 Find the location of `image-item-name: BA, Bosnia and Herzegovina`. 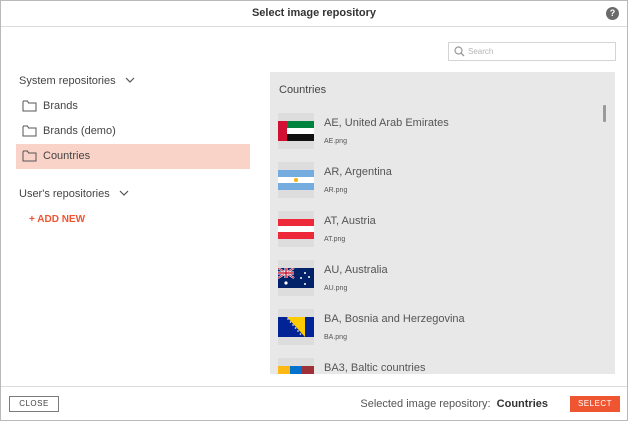

image-item-name: BA, Bosnia and Herzegovina is located at coordinates (394, 319).